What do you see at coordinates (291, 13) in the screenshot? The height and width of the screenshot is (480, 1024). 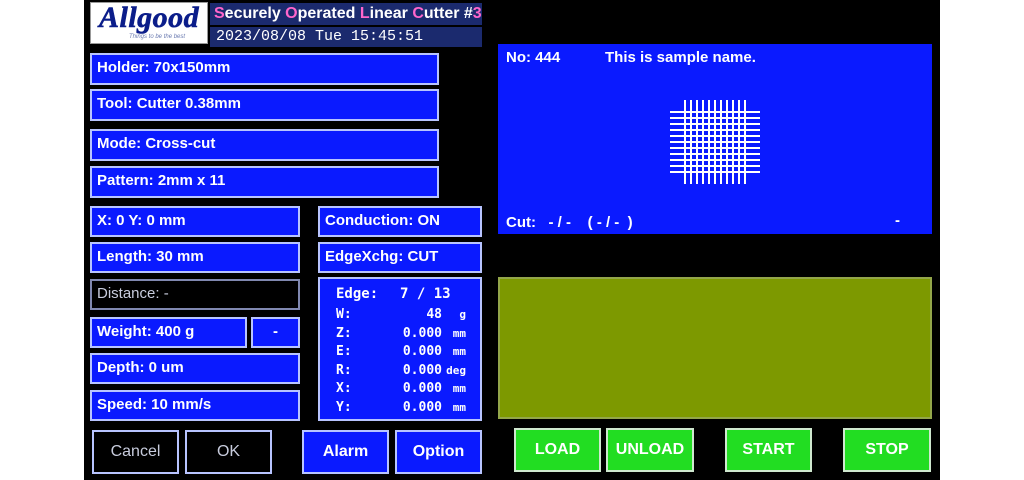 I see `title-segment: O` at bounding box center [291, 13].